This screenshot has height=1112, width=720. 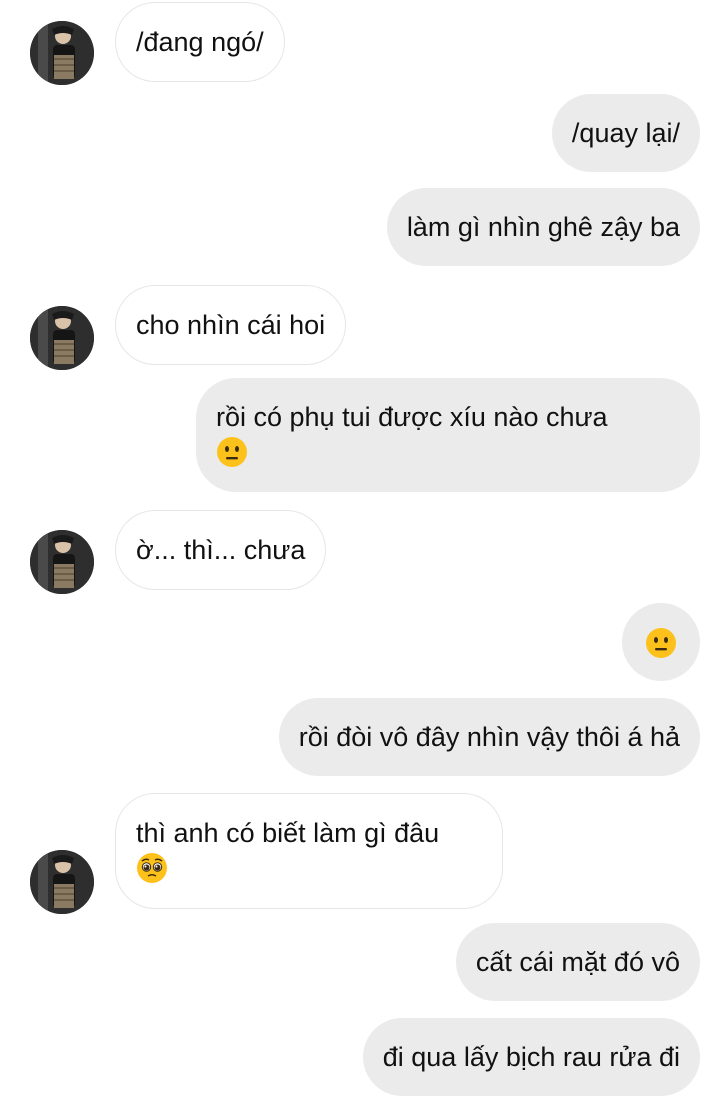 I want to click on outgoing-message: rồi có phụ tui được xíu nào chưa, so click(x=448, y=435).